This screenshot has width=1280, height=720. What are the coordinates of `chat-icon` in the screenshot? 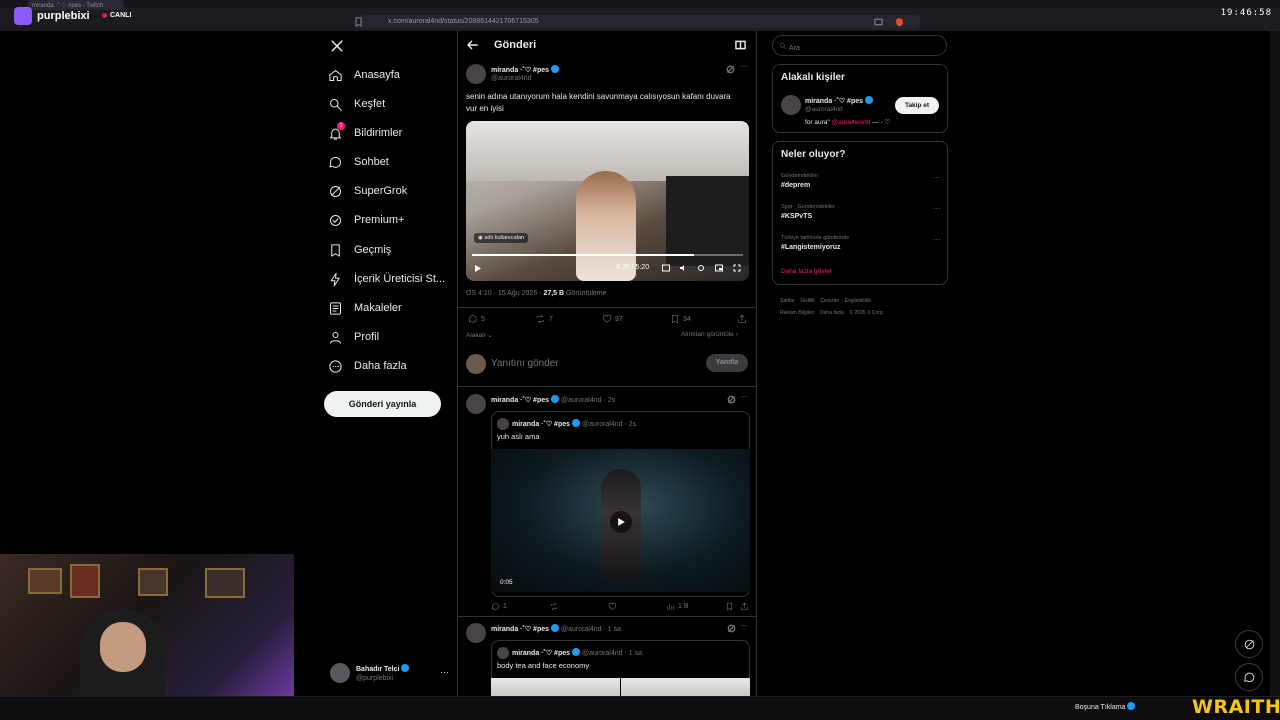 It's located at (335, 162).